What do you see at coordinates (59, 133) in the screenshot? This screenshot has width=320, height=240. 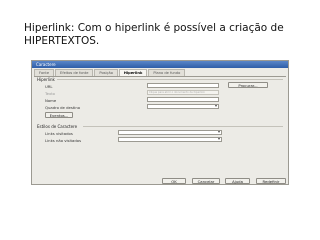 I see `visited-links-label: Links visitados` at bounding box center [59, 133].